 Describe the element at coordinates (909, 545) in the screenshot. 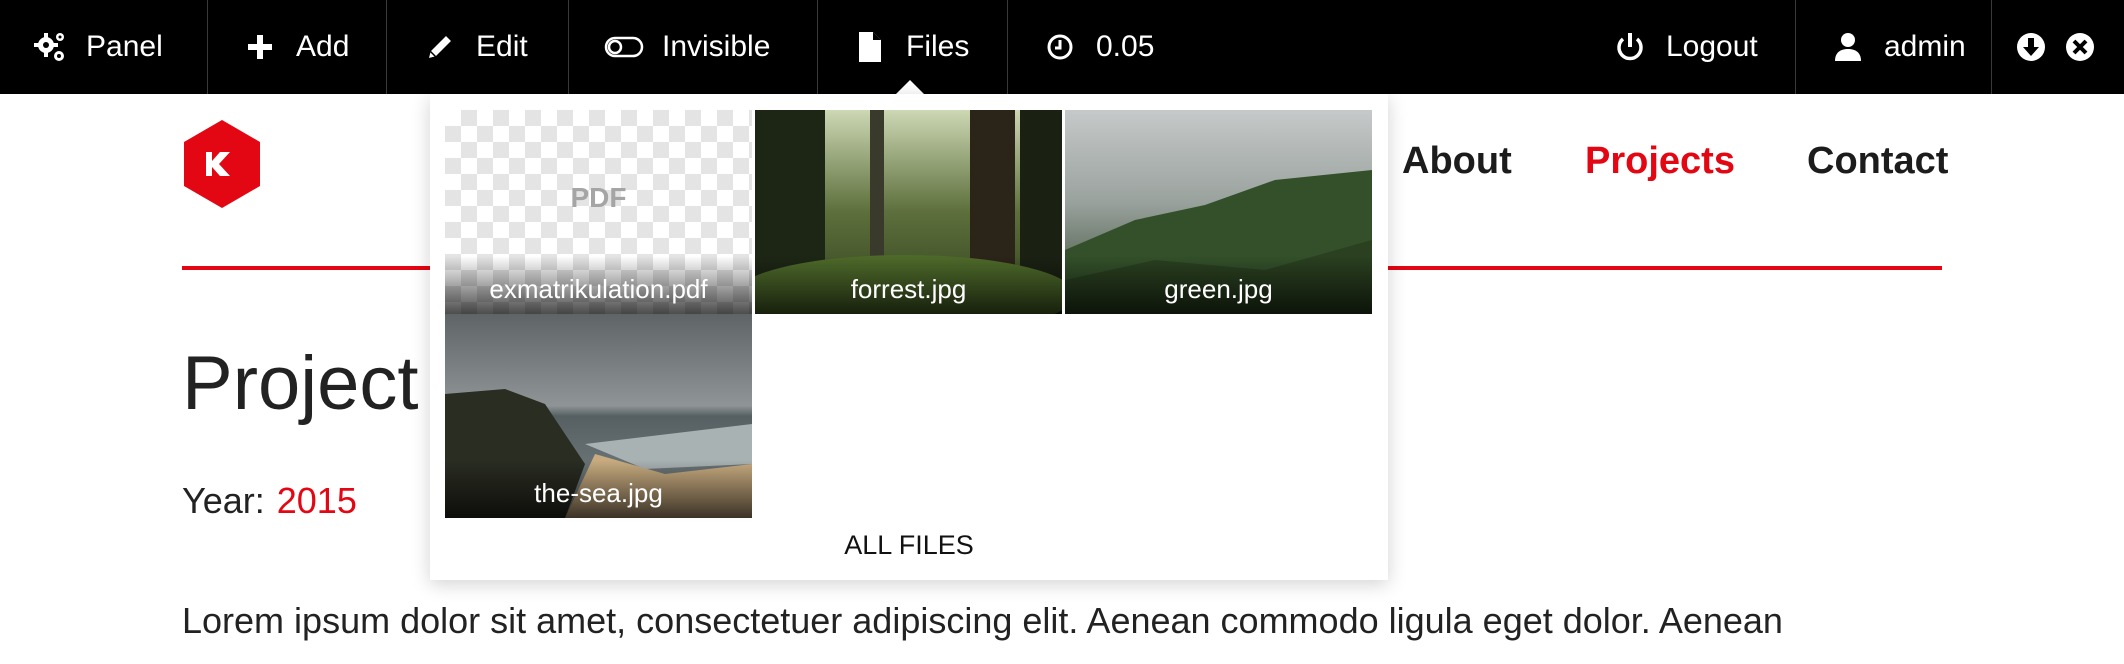

I see `all-files-link: ALL FILES` at that location.